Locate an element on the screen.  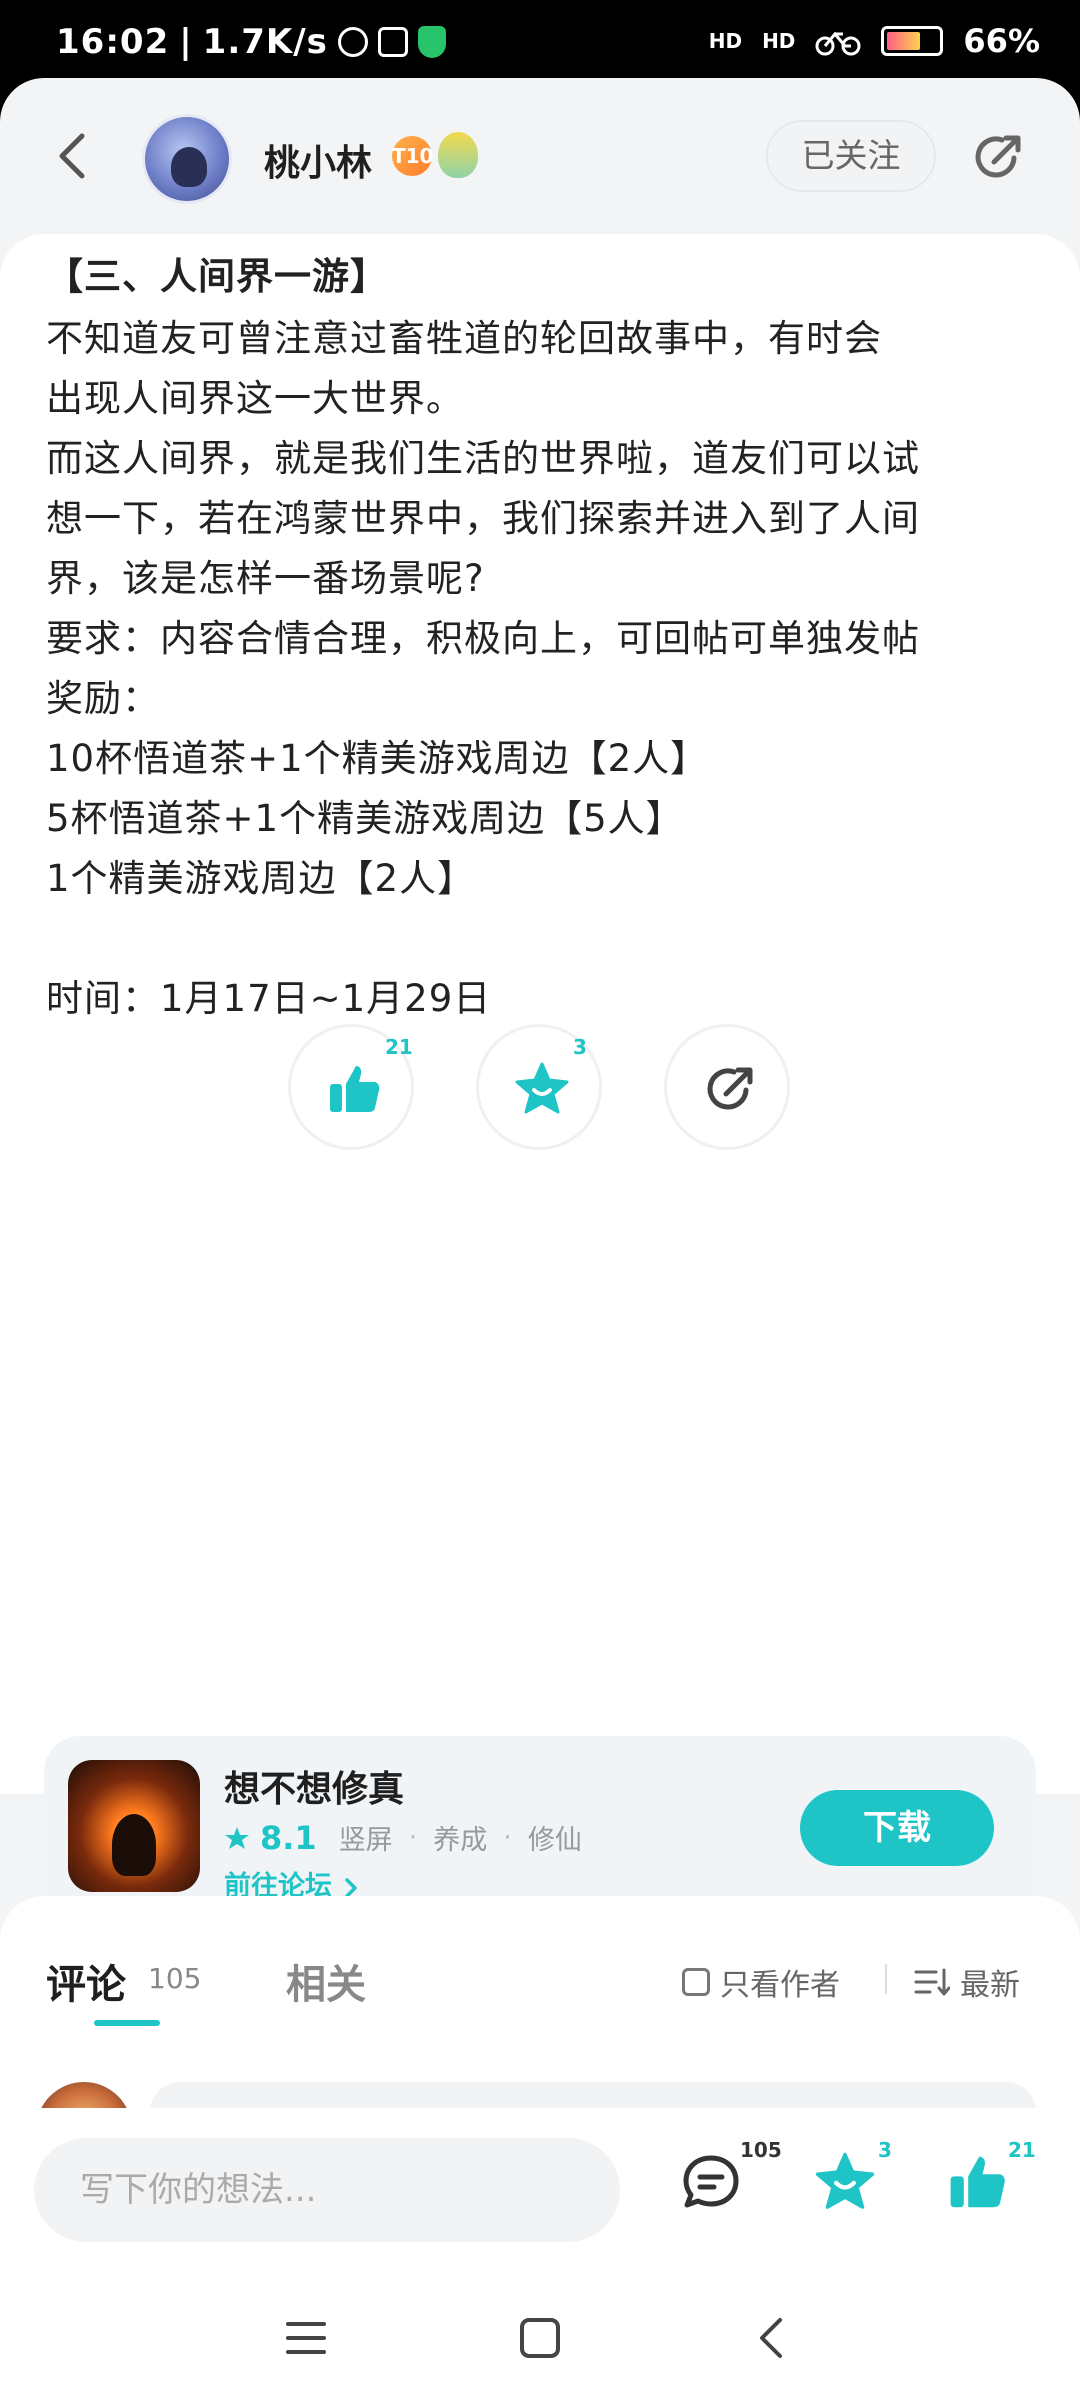
favorite-bottom-count: 3 is located at coordinates (885, 2150).